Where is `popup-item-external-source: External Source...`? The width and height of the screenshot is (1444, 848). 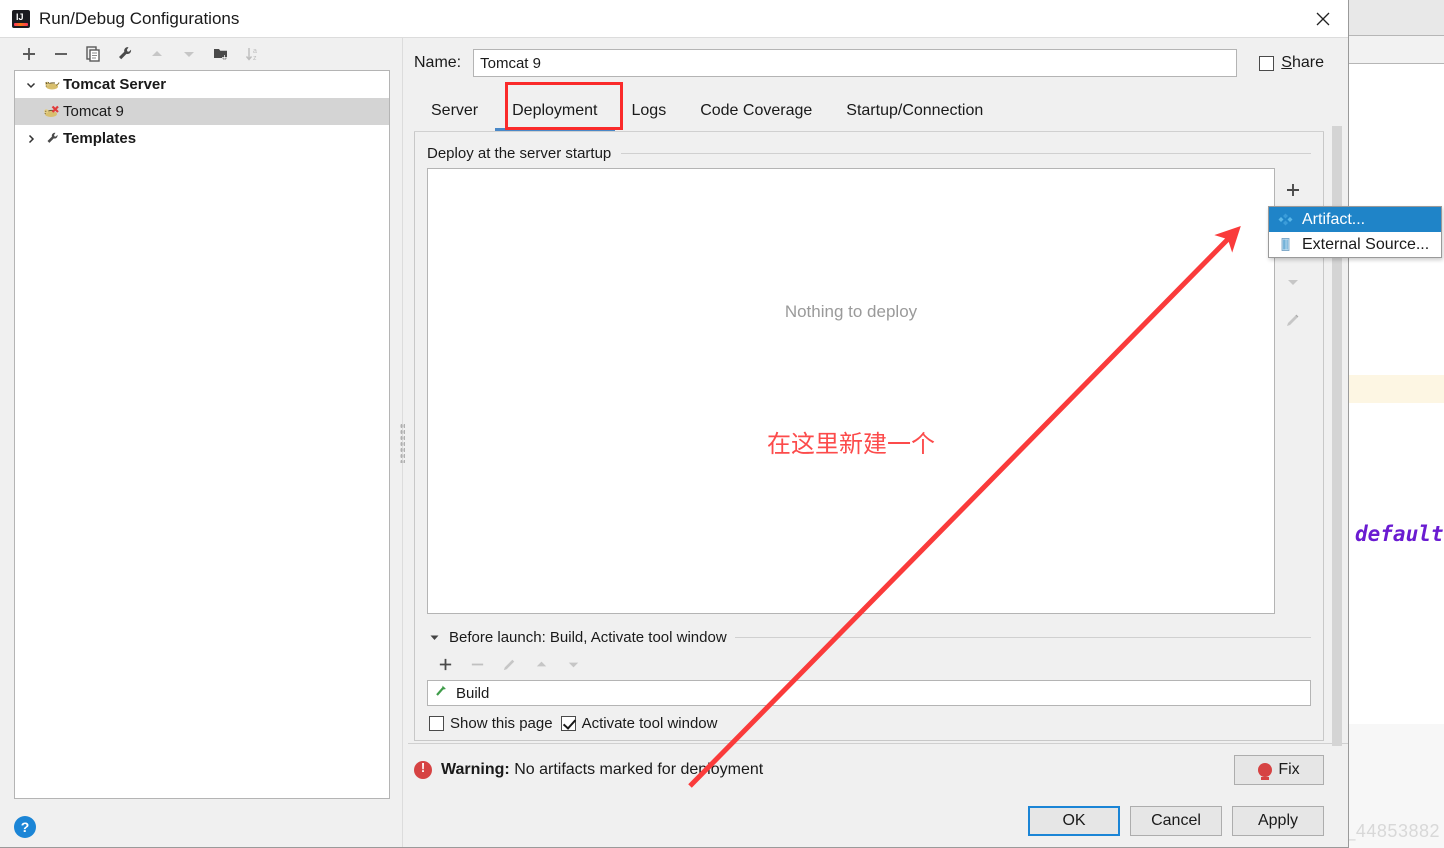
popup-item-external-source: External Source... is located at coordinates (1355, 244).